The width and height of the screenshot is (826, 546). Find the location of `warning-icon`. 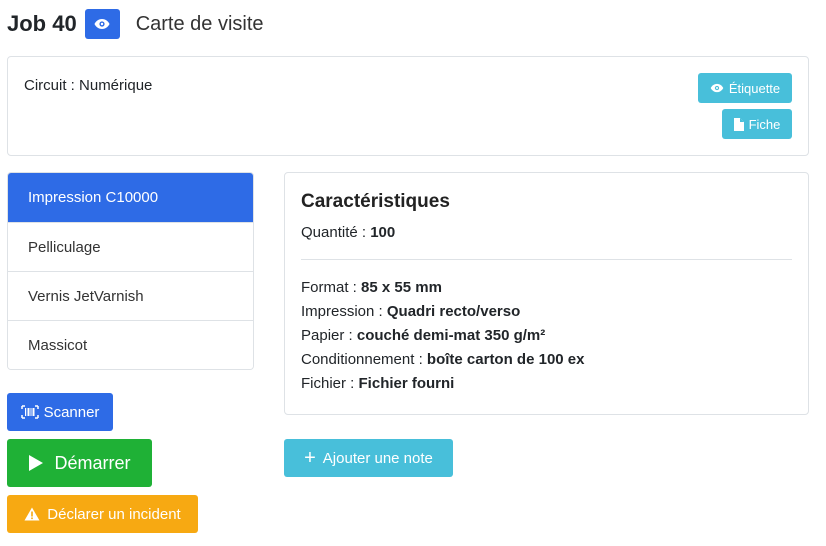

warning-icon is located at coordinates (32, 514).